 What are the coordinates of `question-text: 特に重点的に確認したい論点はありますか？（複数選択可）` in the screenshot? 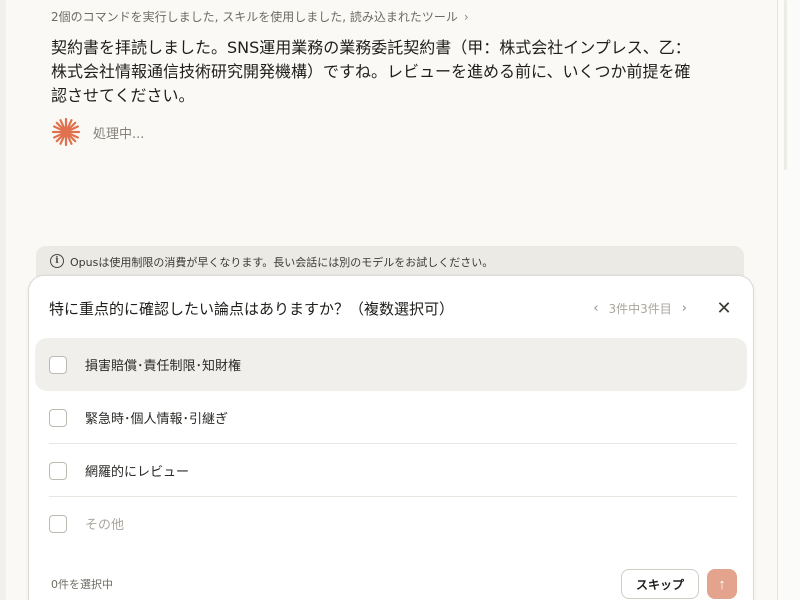 It's located at (252, 308).